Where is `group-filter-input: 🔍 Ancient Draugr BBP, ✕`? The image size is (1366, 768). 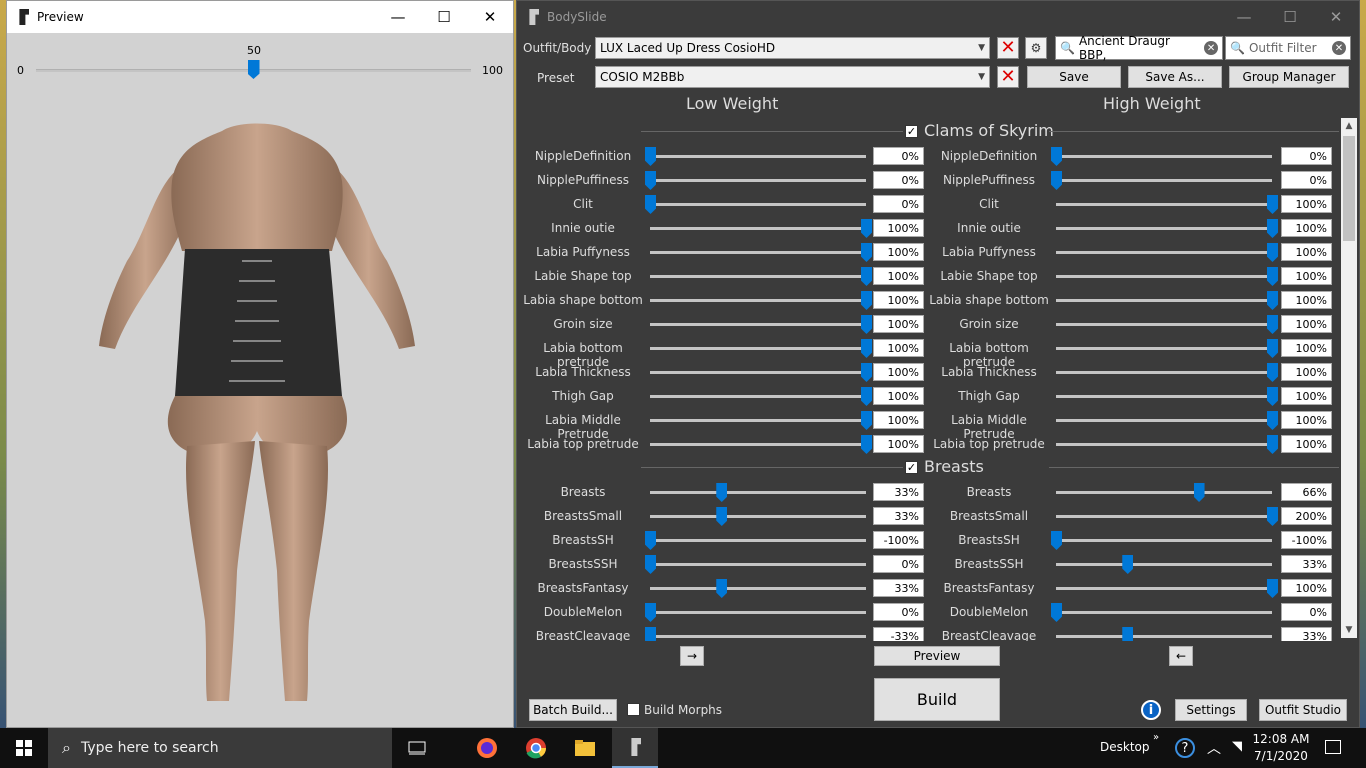
group-filter-input: 🔍 Ancient Draugr BBP, ✕ is located at coordinates (1139, 48).